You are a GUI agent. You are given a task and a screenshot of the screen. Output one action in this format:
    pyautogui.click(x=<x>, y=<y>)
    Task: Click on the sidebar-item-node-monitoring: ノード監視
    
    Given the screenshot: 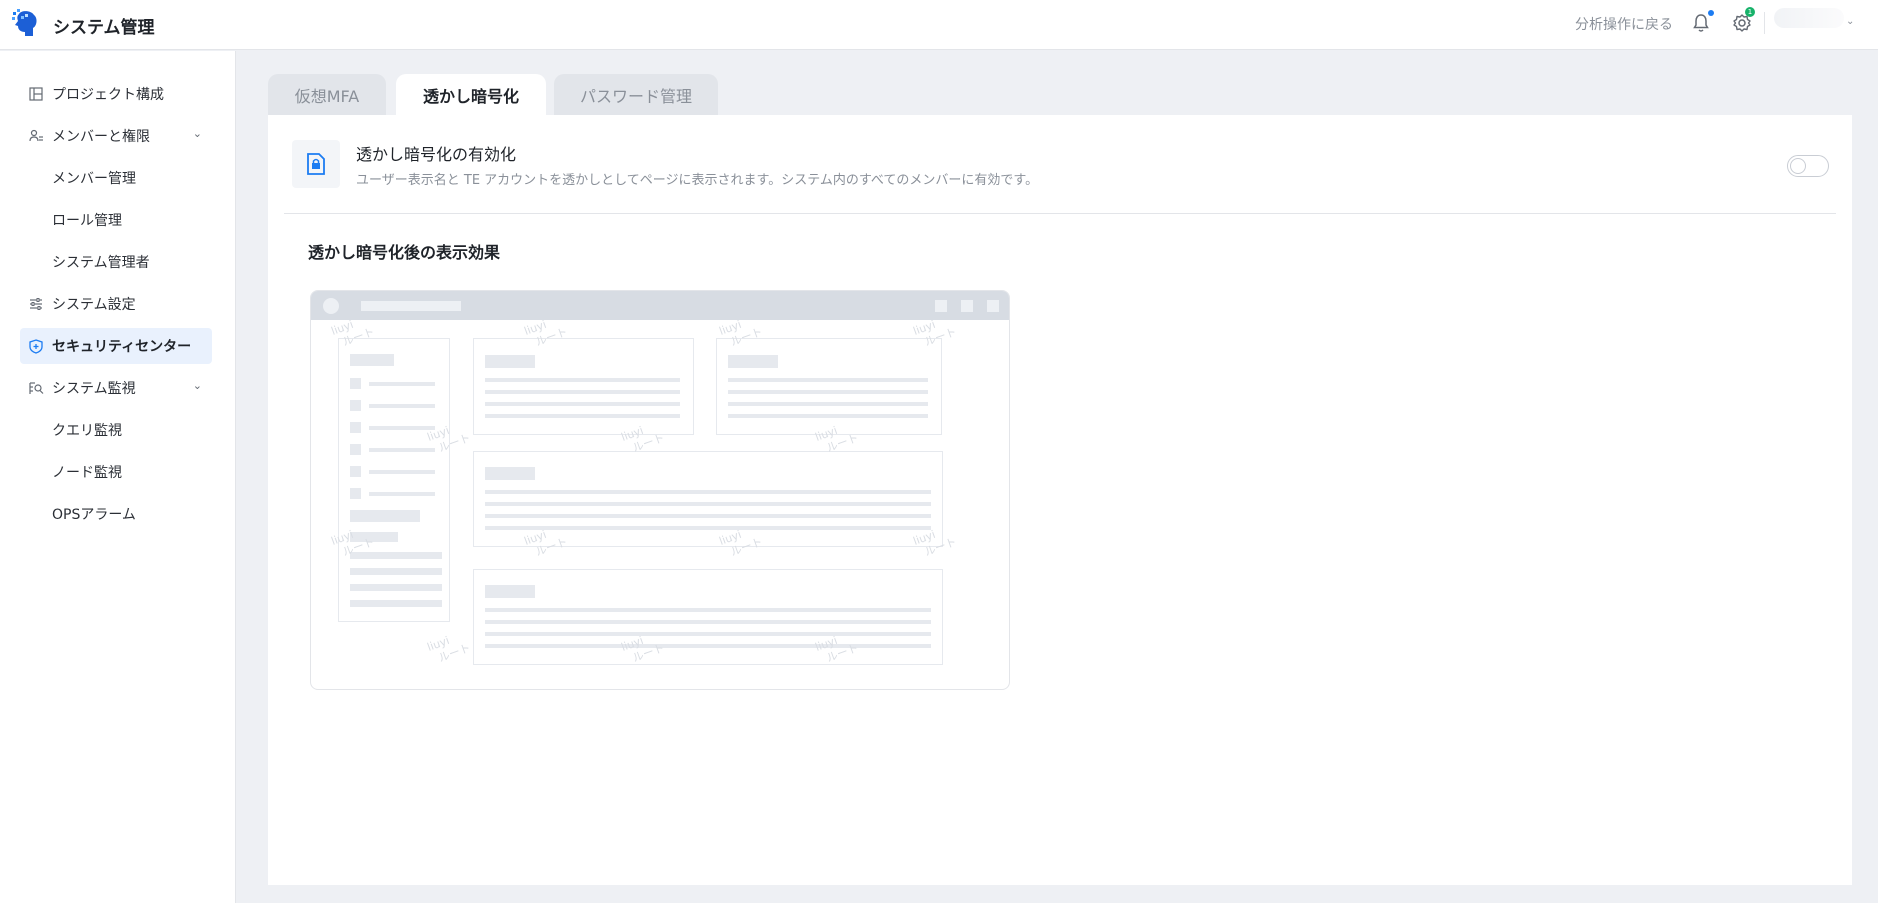 What is the action you would take?
    pyautogui.click(x=116, y=472)
    